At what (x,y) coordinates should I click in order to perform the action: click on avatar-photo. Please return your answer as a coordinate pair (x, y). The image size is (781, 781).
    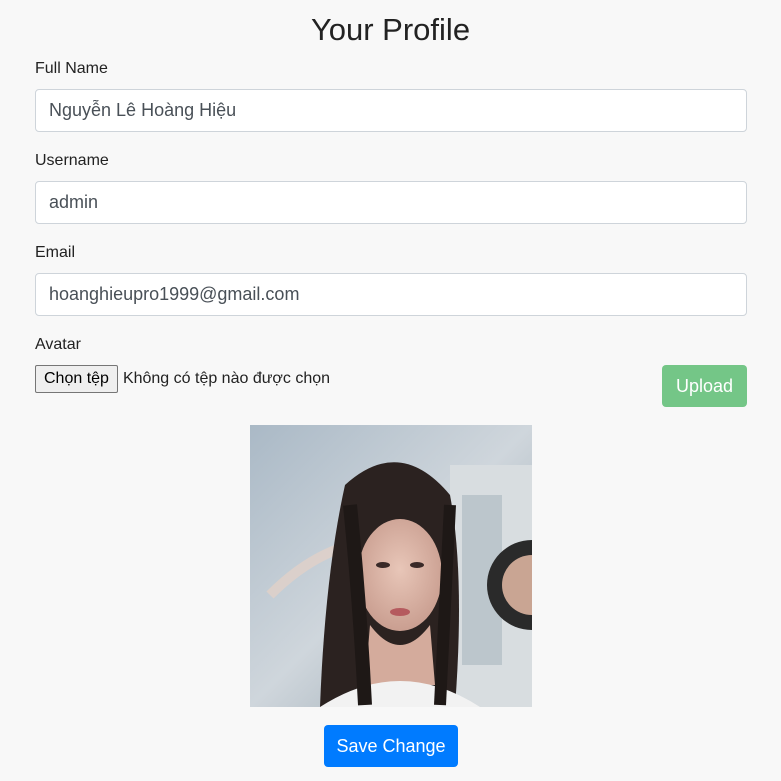
    Looking at the image, I should click on (391, 566).